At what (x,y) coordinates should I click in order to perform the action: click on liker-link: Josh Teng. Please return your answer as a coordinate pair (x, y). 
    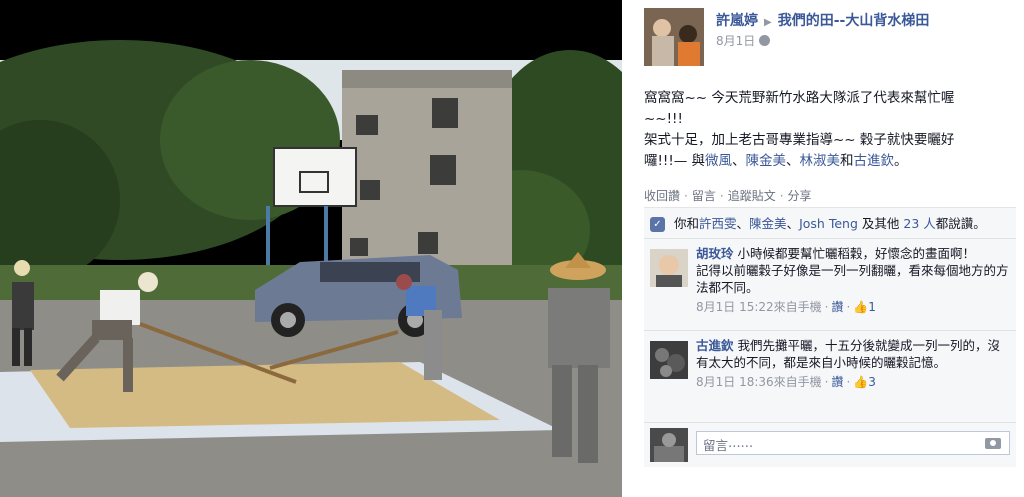
    Looking at the image, I should click on (828, 223).